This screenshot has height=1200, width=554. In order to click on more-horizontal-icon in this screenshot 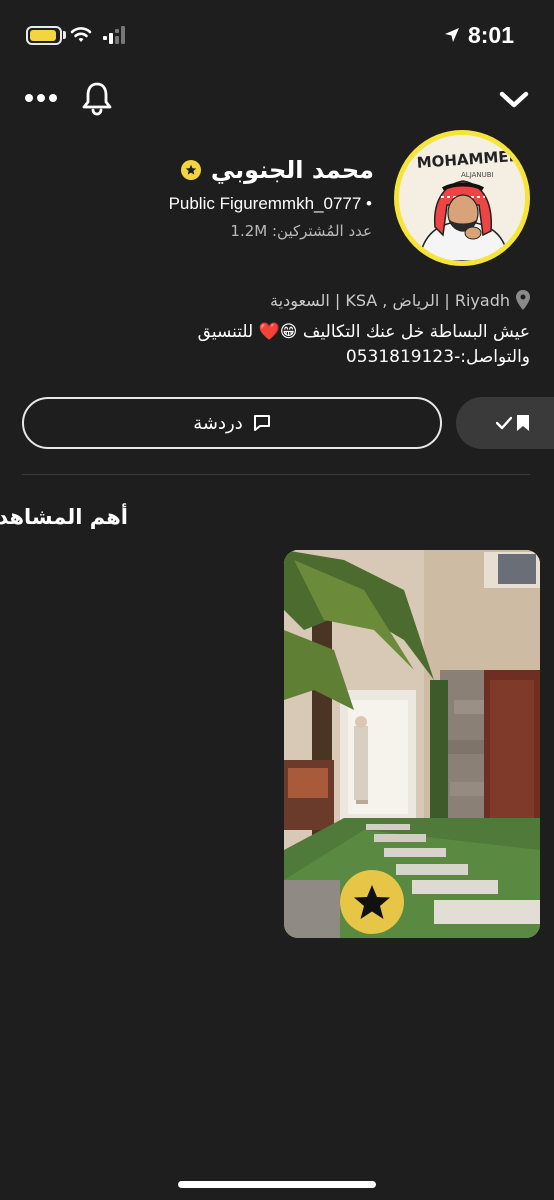, I will do `click(41, 98)`.